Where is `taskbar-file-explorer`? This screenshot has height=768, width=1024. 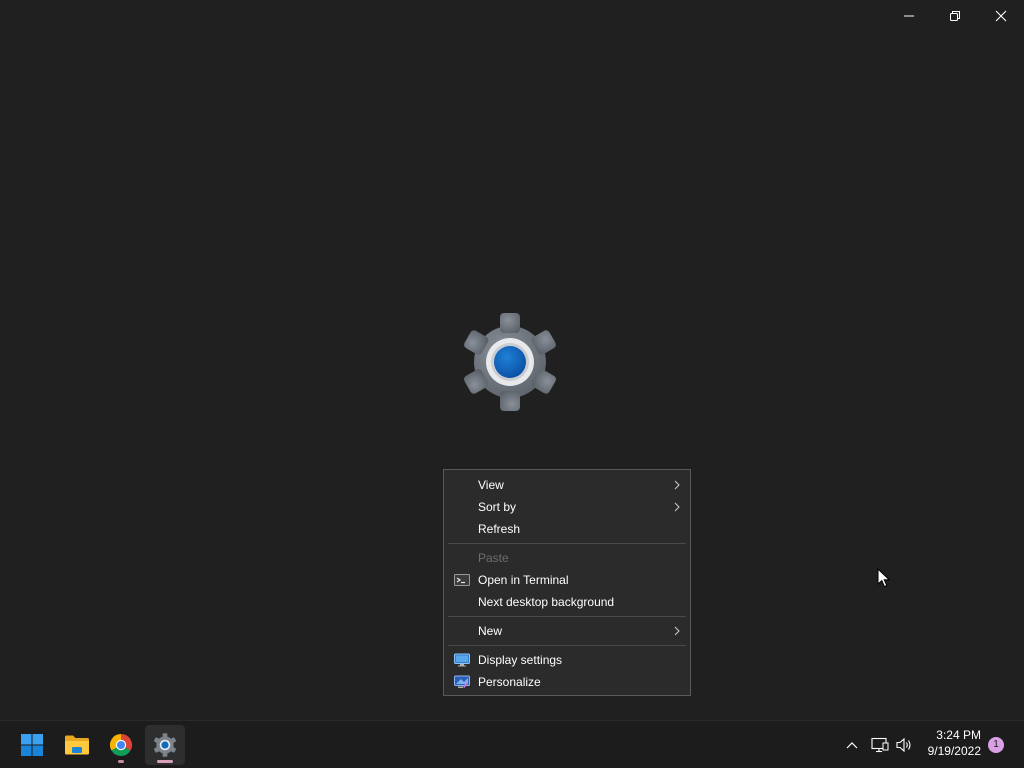
taskbar-file-explorer is located at coordinates (77, 745).